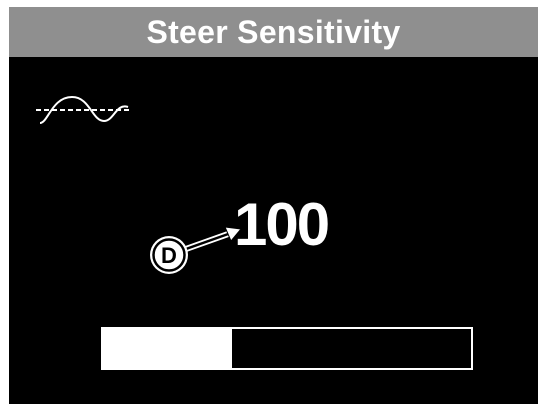 The width and height of the screenshot is (547, 411). What do you see at coordinates (287, 348) in the screenshot?
I see `sensitivity-progress-bar` at bounding box center [287, 348].